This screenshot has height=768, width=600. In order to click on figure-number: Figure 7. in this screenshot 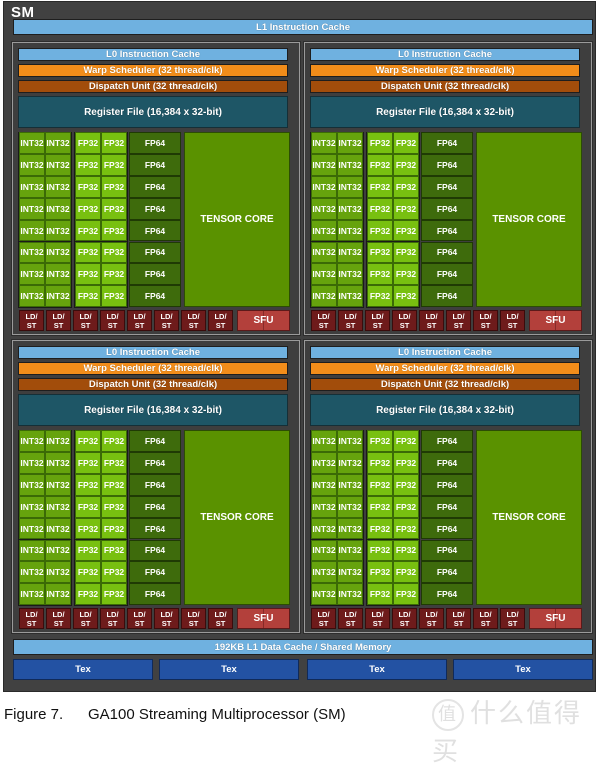, I will do `click(34, 714)`.